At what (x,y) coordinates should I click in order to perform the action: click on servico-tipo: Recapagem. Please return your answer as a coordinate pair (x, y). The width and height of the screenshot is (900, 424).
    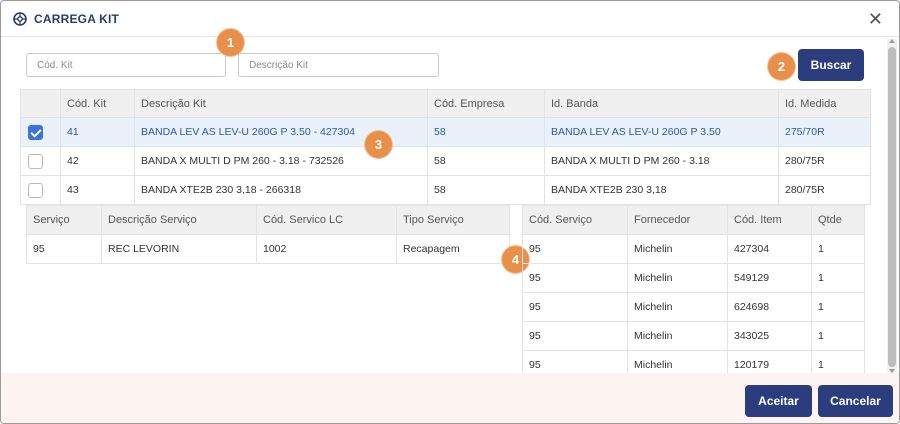
    Looking at the image, I should click on (453, 249).